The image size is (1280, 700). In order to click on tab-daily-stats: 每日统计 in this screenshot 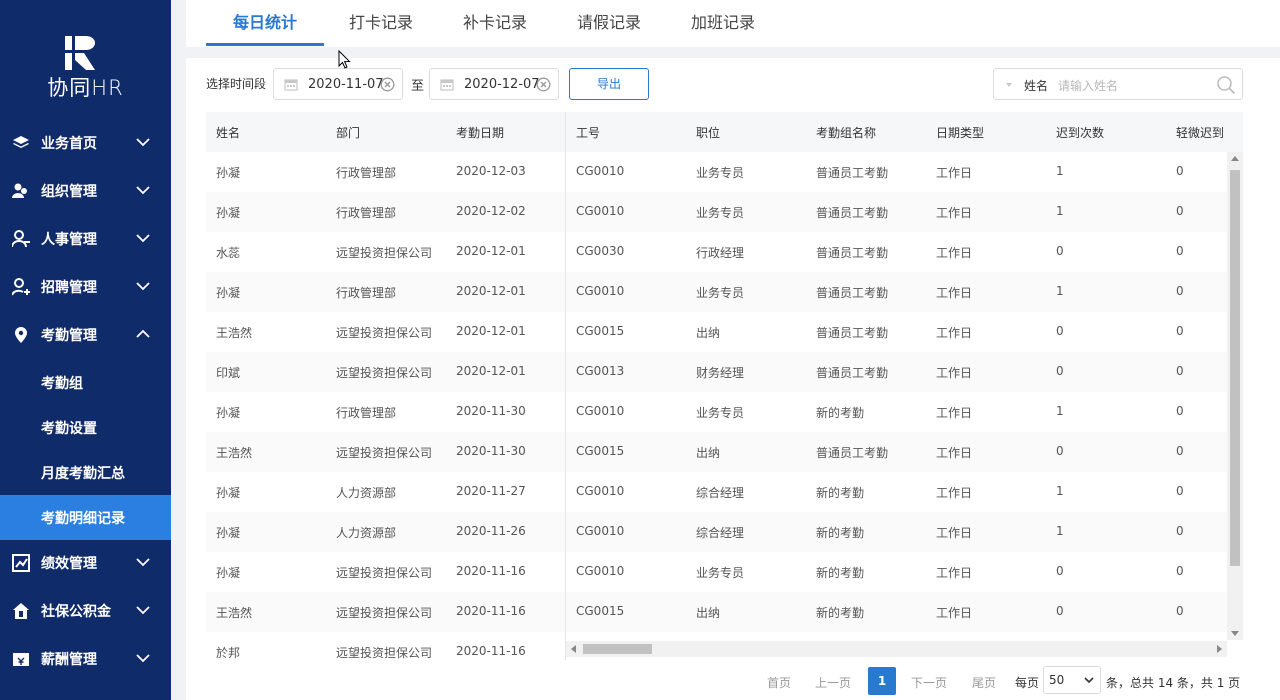, I will do `click(265, 23)`.